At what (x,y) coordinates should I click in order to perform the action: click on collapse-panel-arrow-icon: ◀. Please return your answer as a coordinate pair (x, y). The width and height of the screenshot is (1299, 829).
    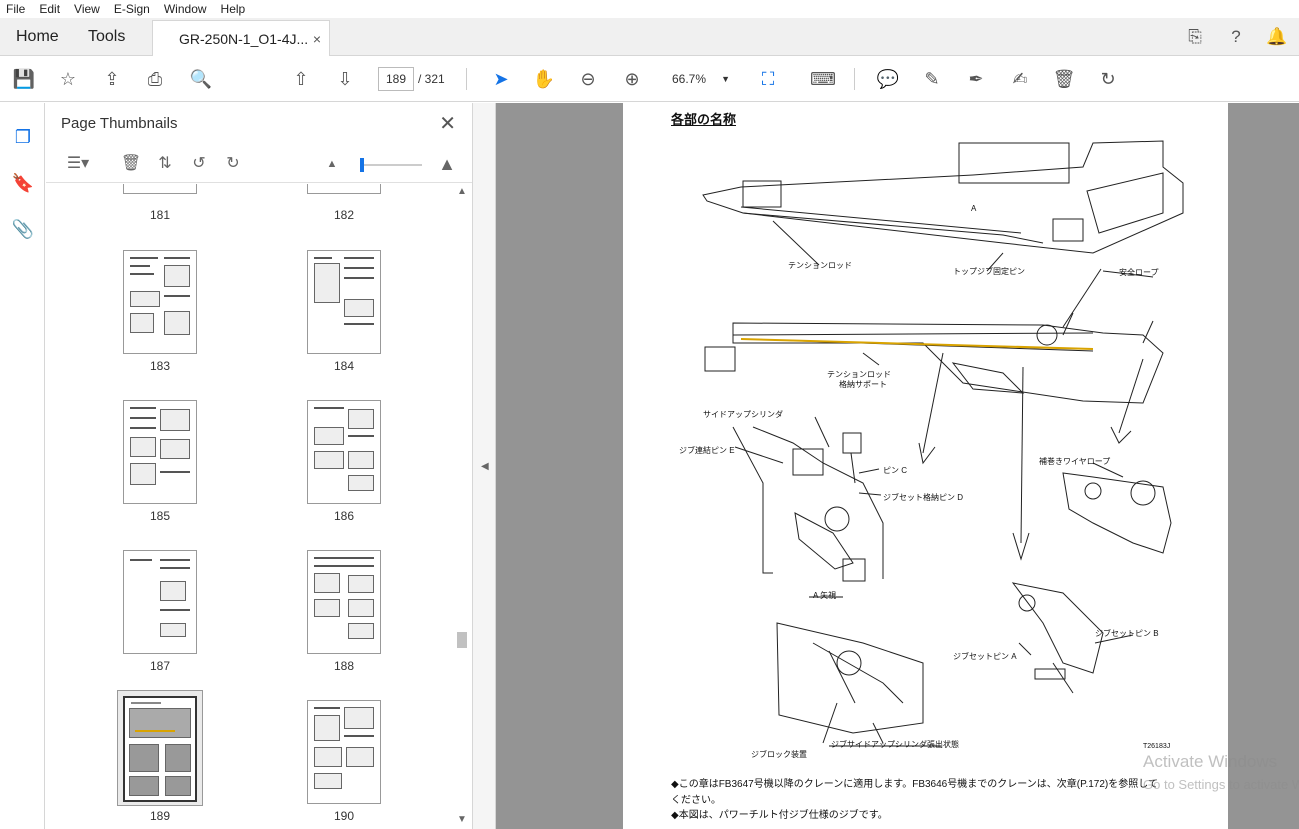
    Looking at the image, I should click on (485, 466).